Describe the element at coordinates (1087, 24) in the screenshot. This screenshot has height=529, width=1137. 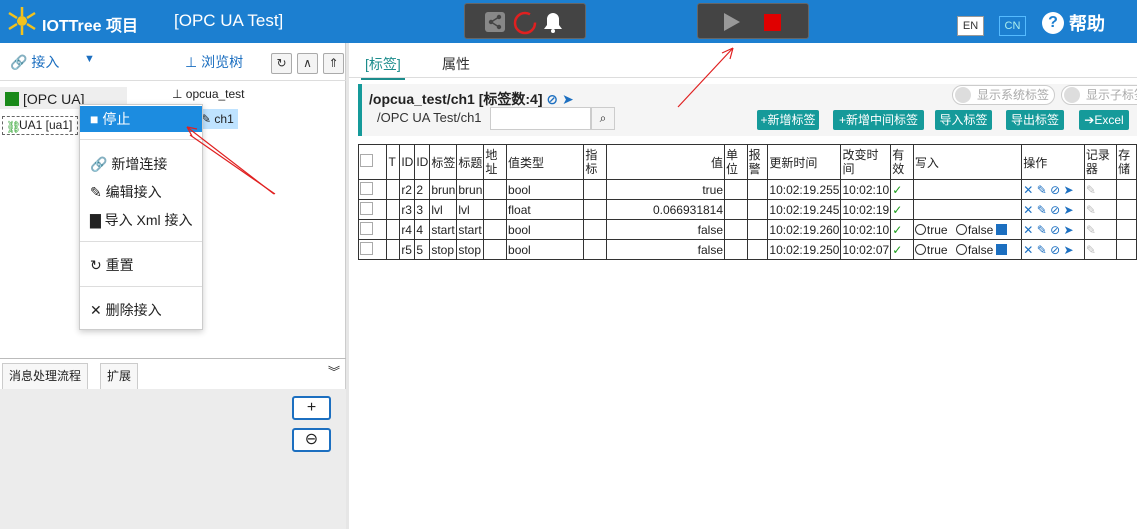
I see `help-label: 帮助` at that location.